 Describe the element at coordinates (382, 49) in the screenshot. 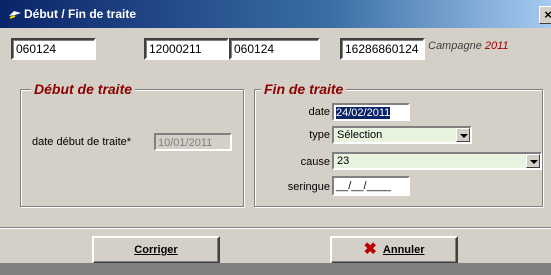

I see `top-field-4: 16286860124` at that location.